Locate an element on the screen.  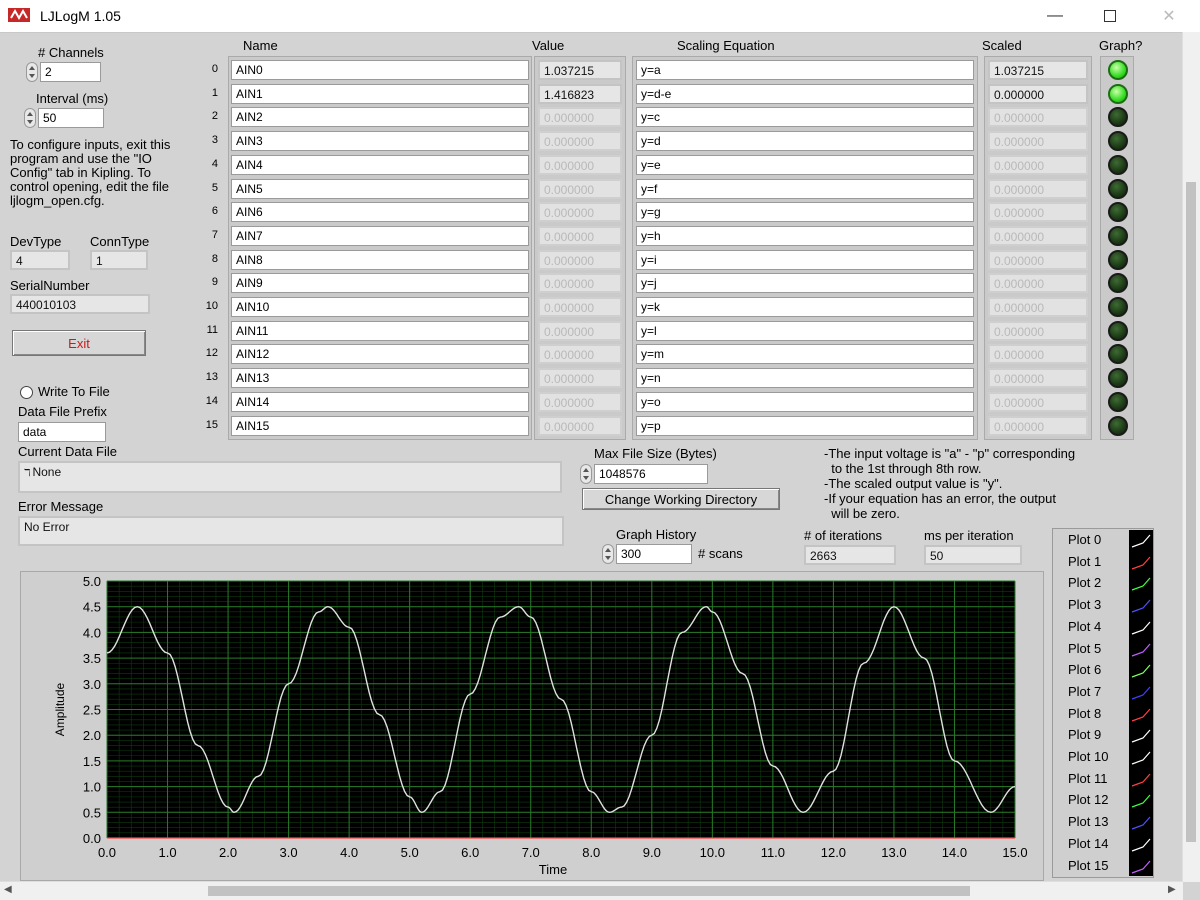
max-size-input: 1048576 is located at coordinates (651, 474).